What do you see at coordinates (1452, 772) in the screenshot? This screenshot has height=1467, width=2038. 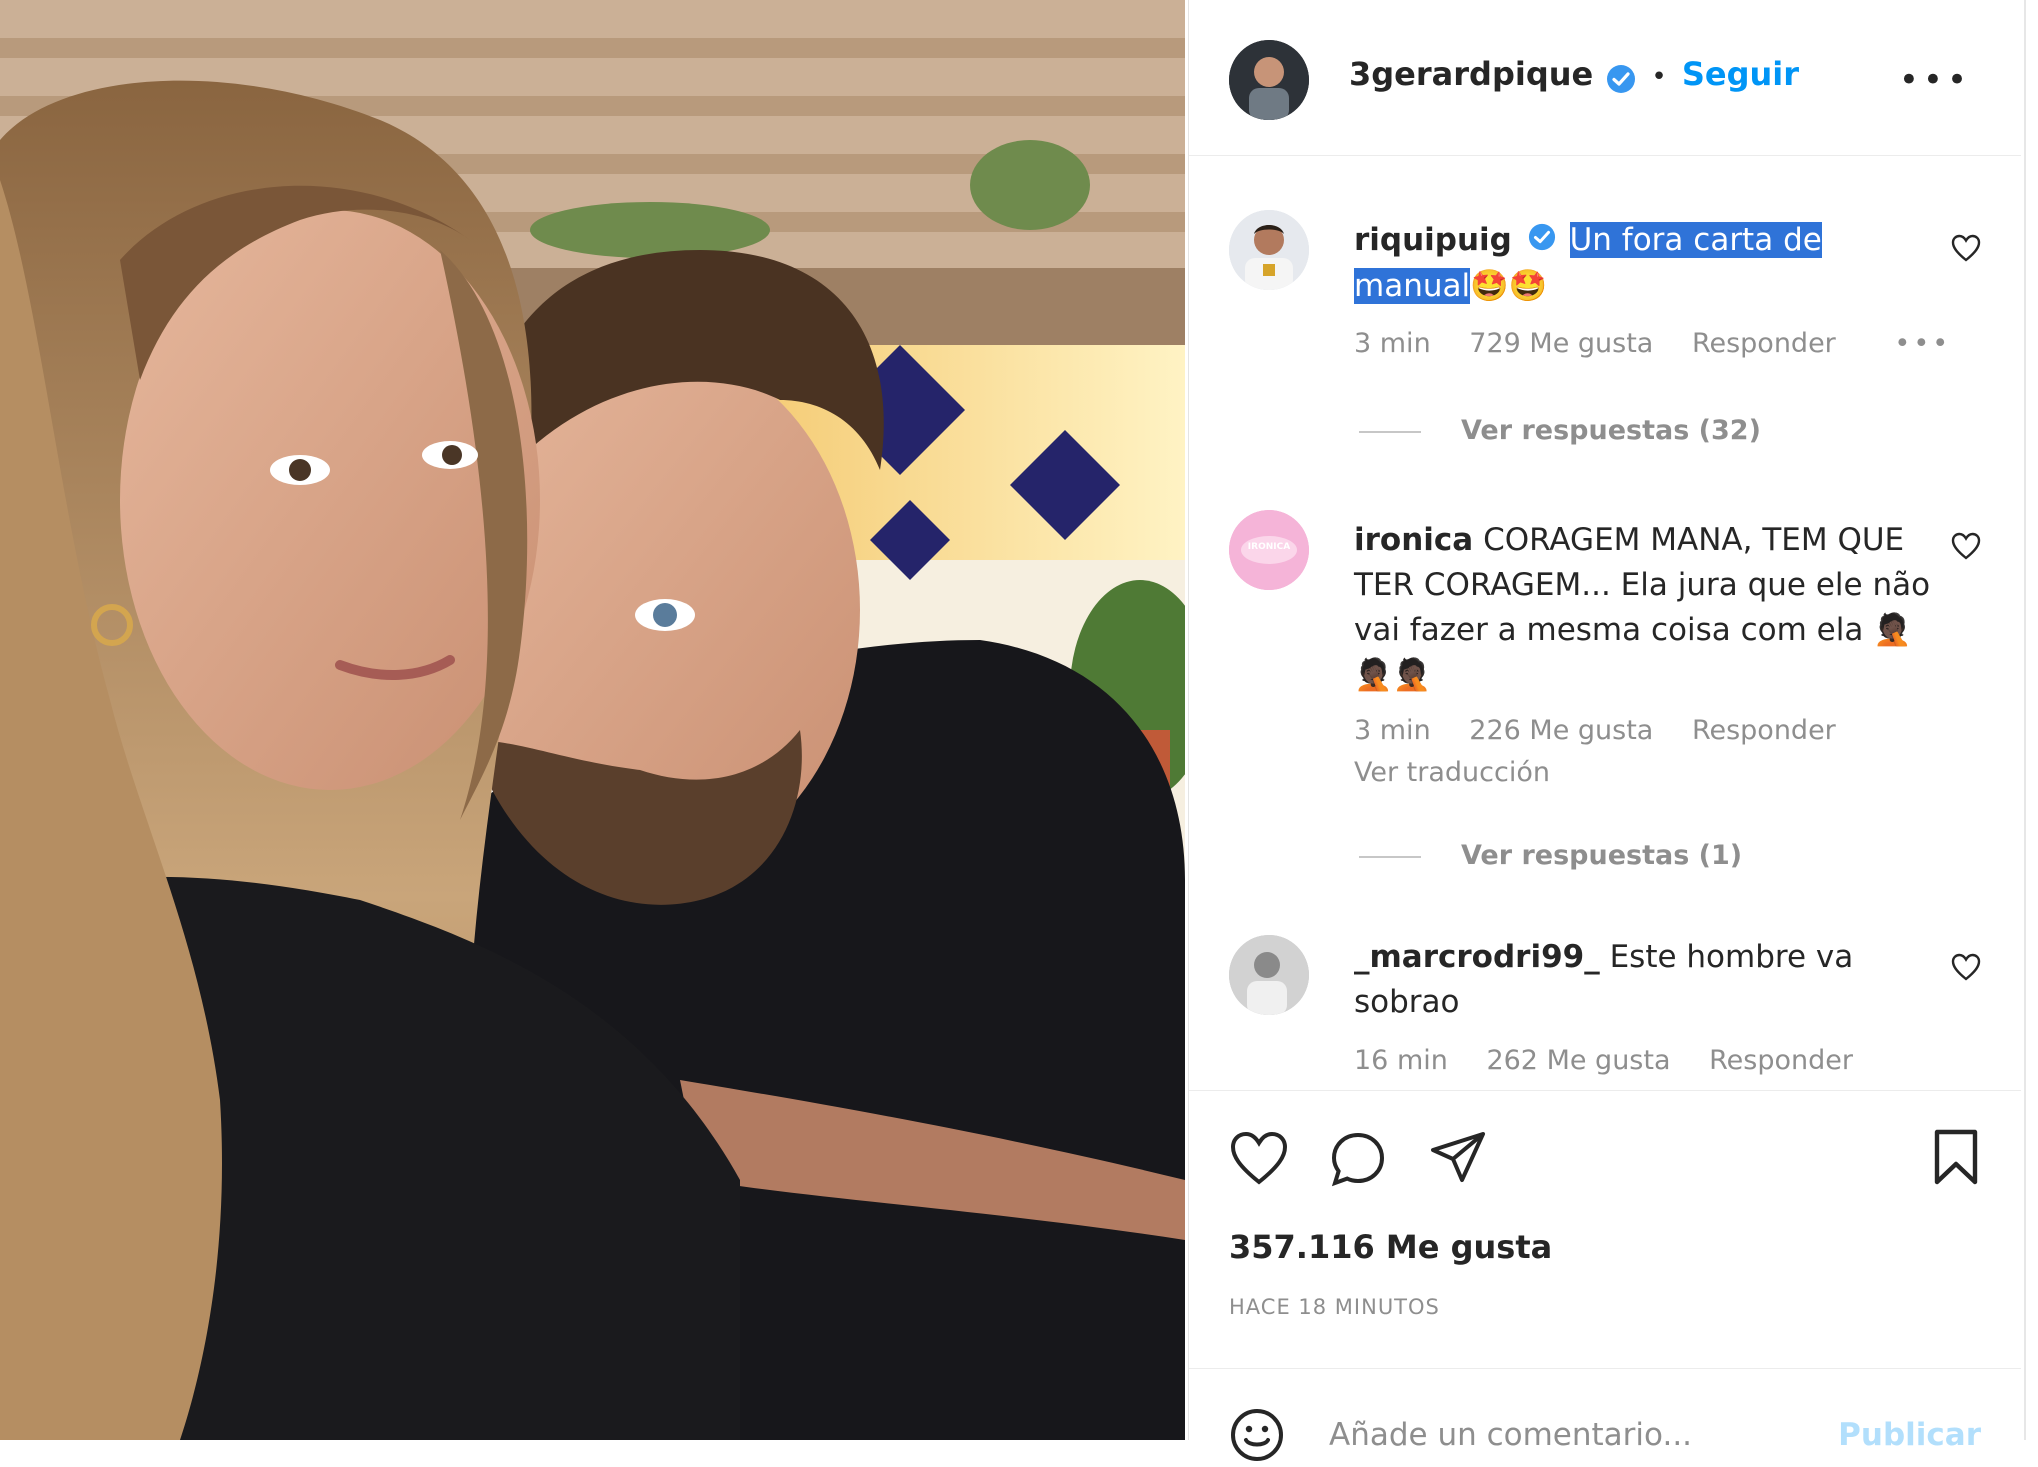 I see `translate-button: Ver traducción` at bounding box center [1452, 772].